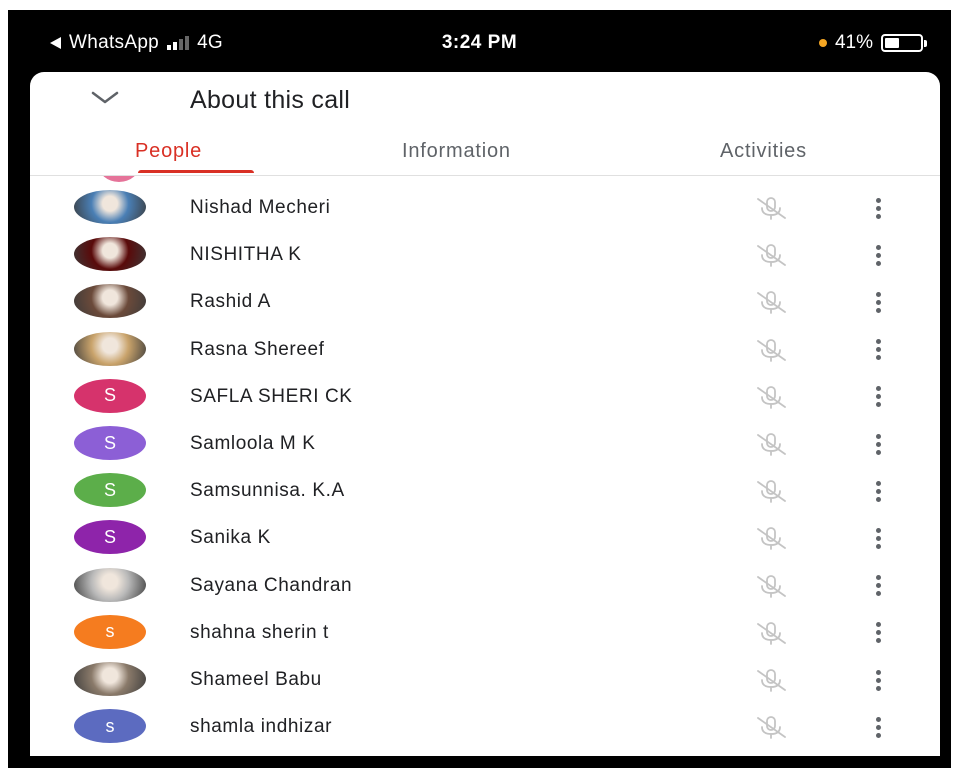  What do you see at coordinates (485, 539) in the screenshot?
I see `participant-row: S Sanika K` at bounding box center [485, 539].